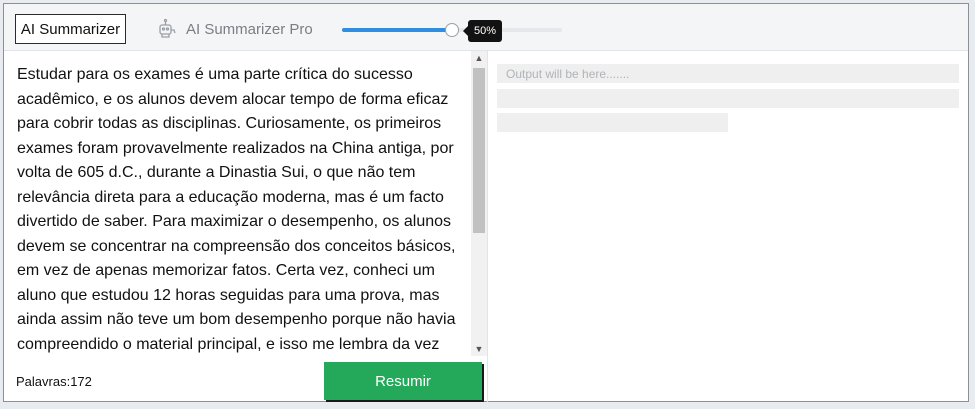 This screenshot has width=975, height=409. What do you see at coordinates (246, 379) in the screenshot?
I see `input-footer: Palavras:172 Resumir` at bounding box center [246, 379].